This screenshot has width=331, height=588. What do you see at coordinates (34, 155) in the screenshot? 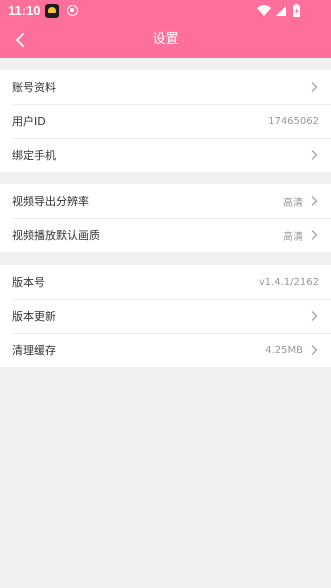
I see `row-label: 绑定手机` at bounding box center [34, 155].